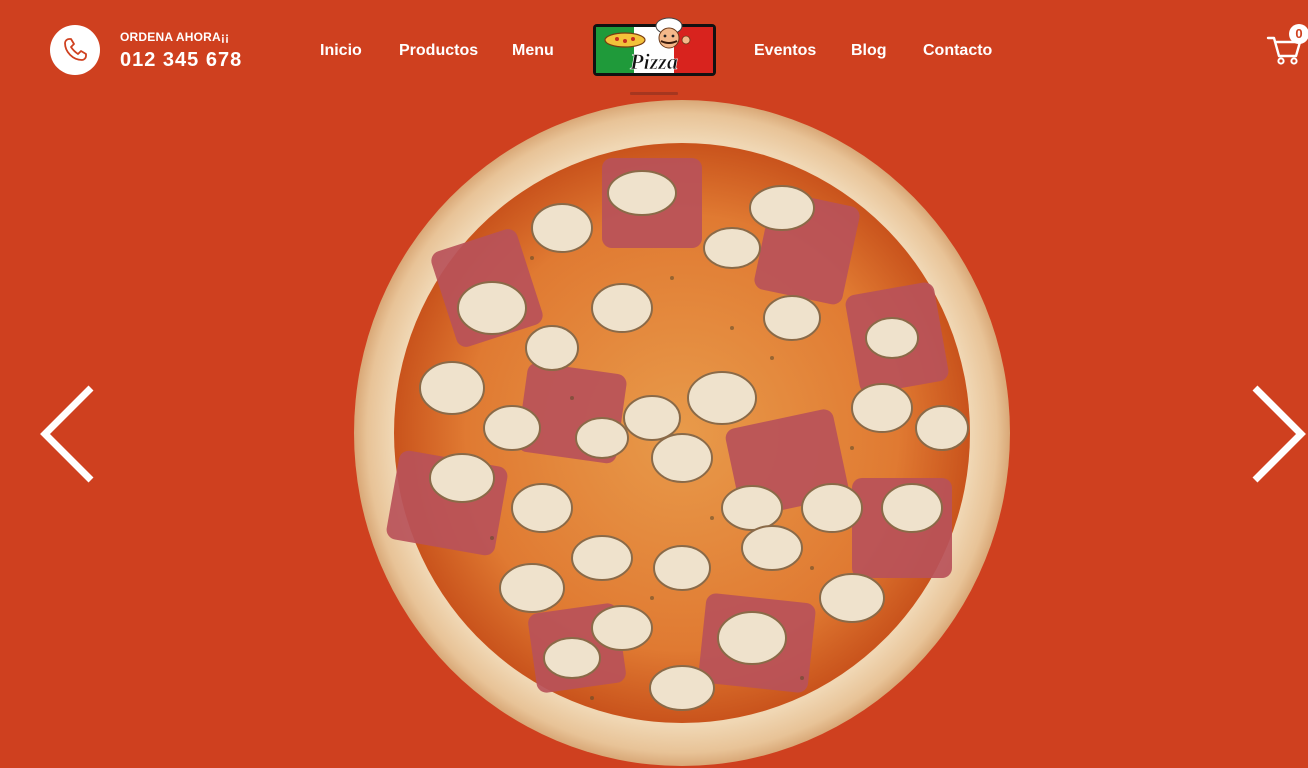  Describe the element at coordinates (957, 51) in the screenshot. I see `nav-link-contacto: Contacto` at that location.